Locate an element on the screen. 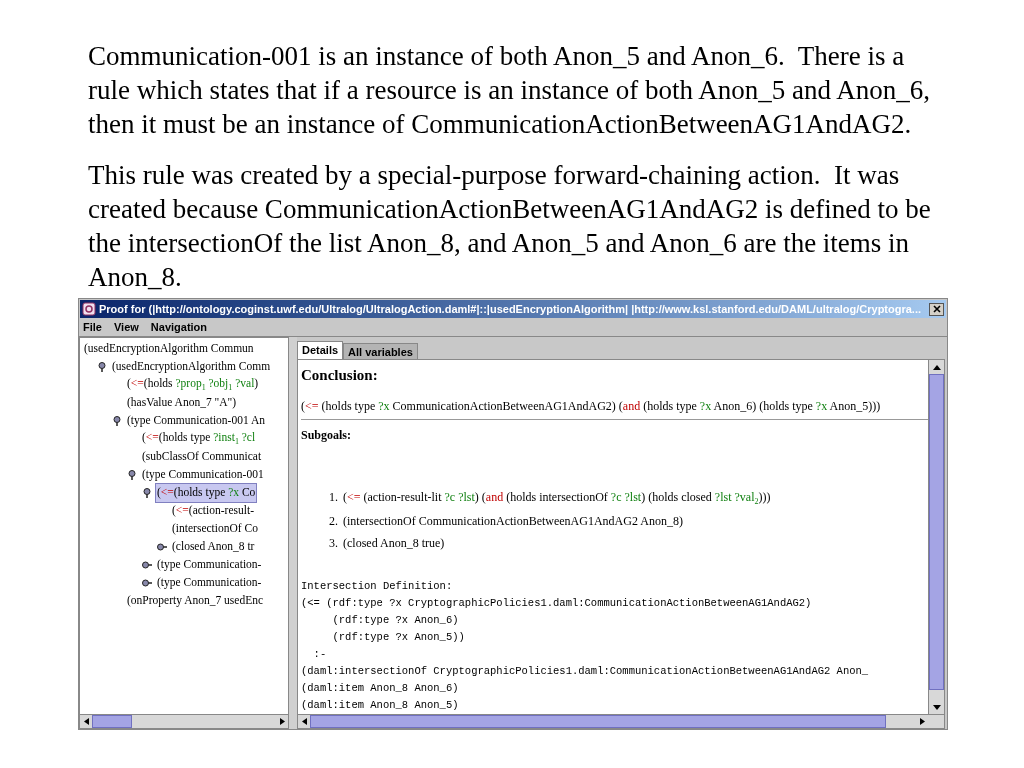  menu-item: View is located at coordinates (126, 327).